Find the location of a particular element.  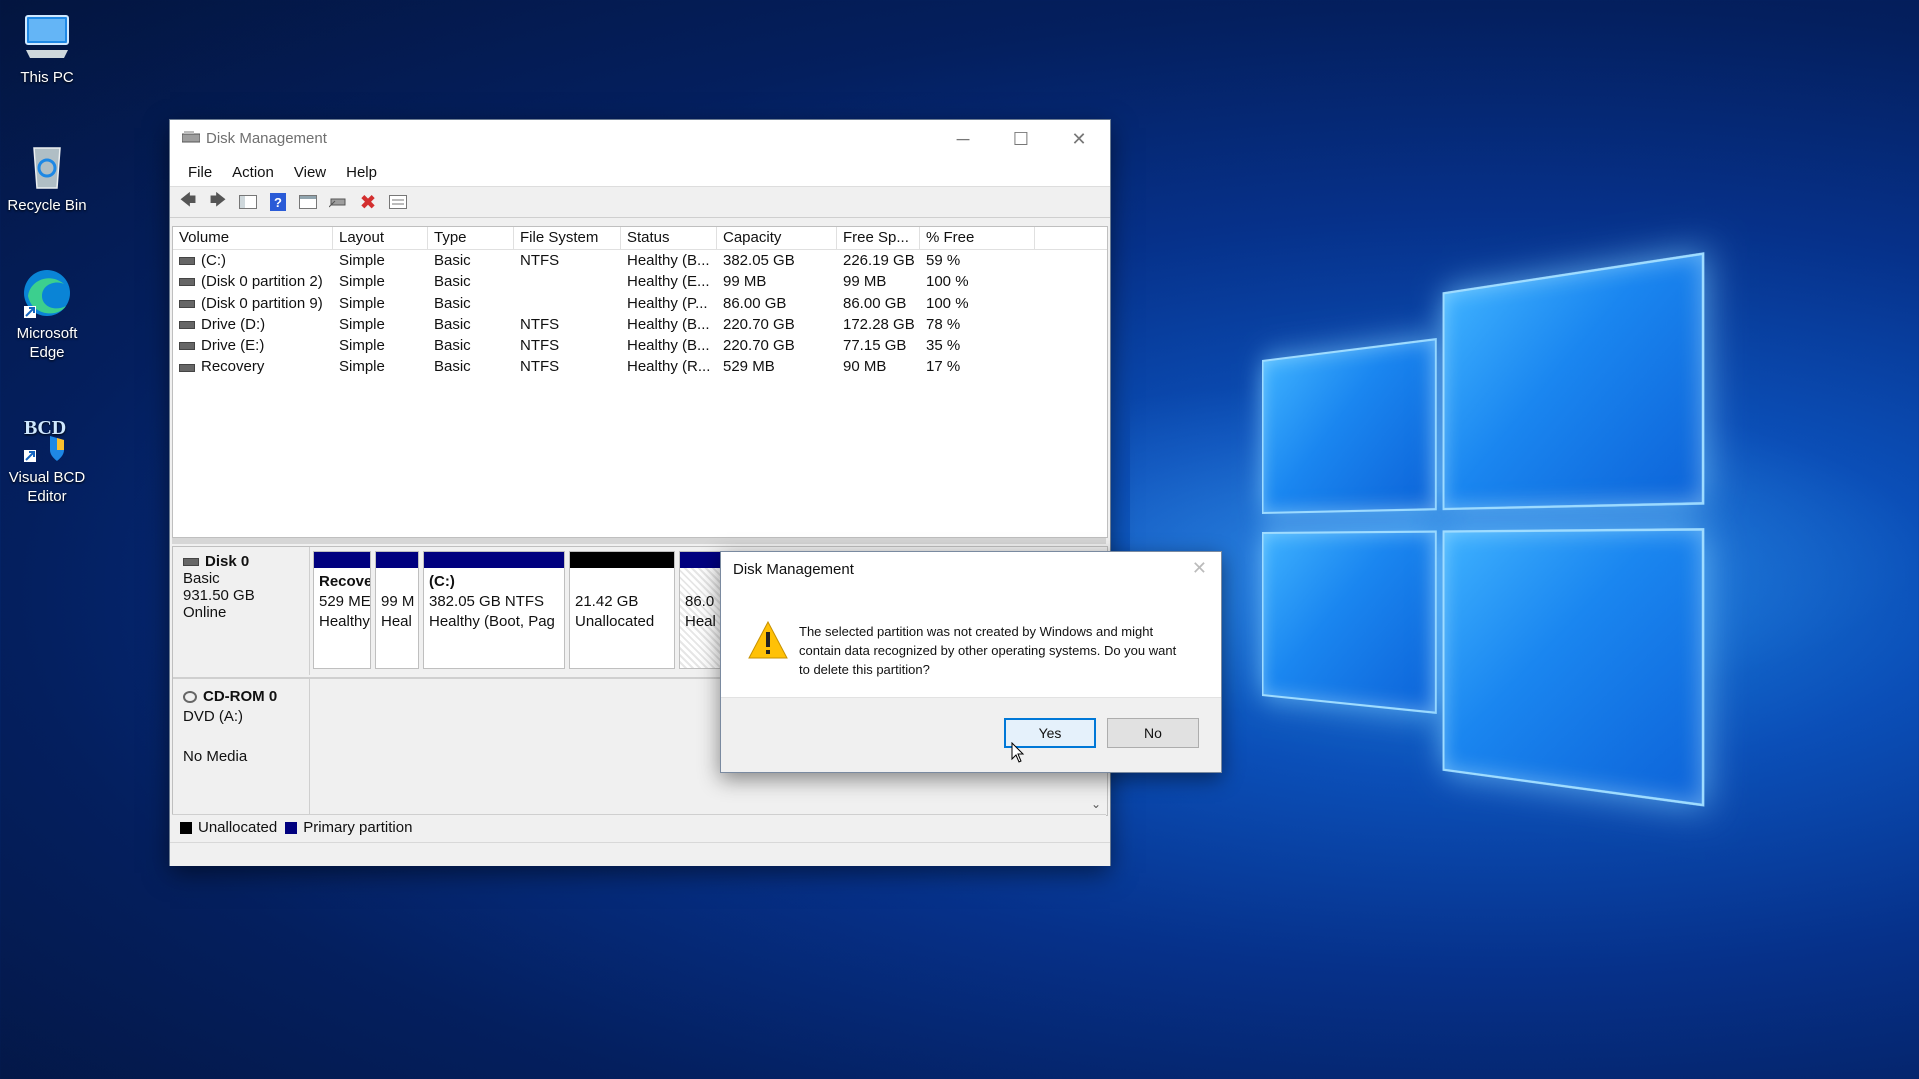

menu-action: Action is located at coordinates (253, 172).